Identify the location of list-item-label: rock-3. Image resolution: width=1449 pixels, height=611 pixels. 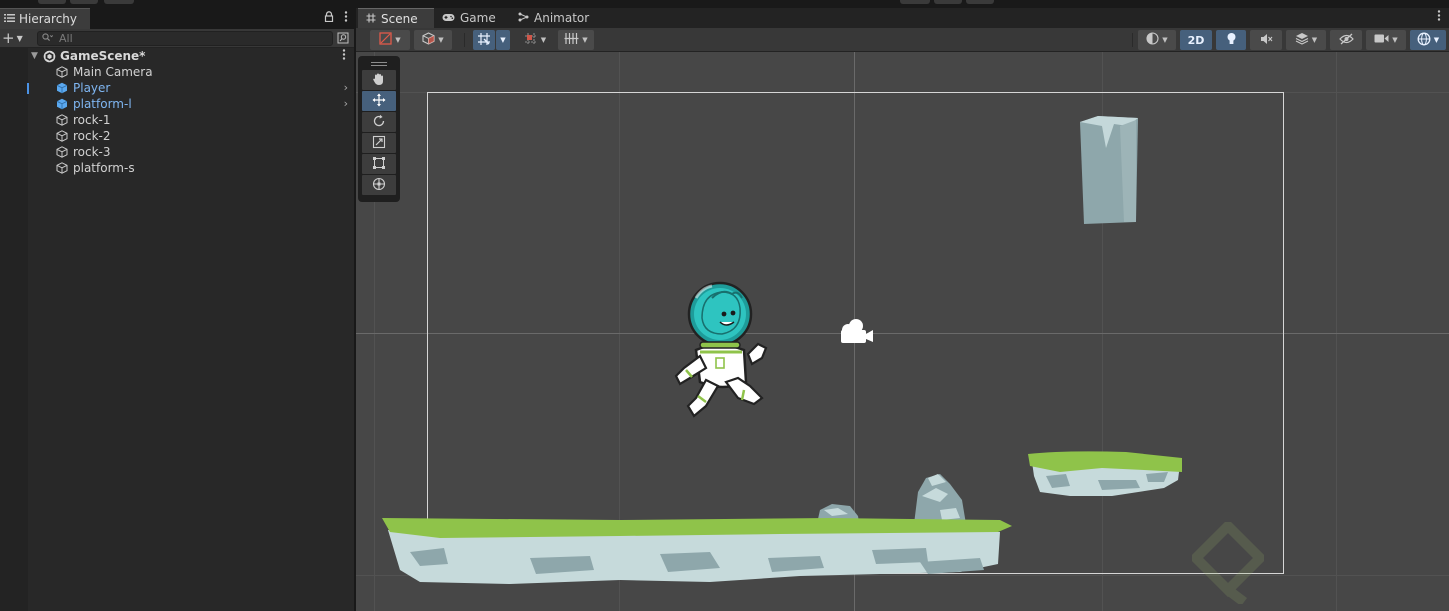
(92, 152).